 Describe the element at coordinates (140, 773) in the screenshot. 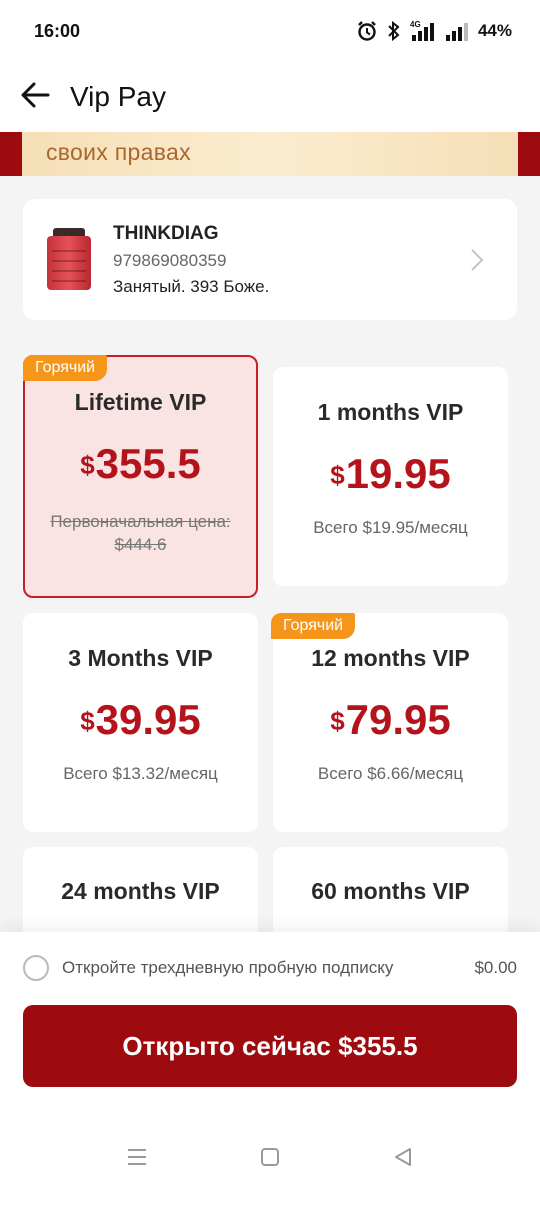

I see `plan-note: Всего $13.32/месяц` at that location.